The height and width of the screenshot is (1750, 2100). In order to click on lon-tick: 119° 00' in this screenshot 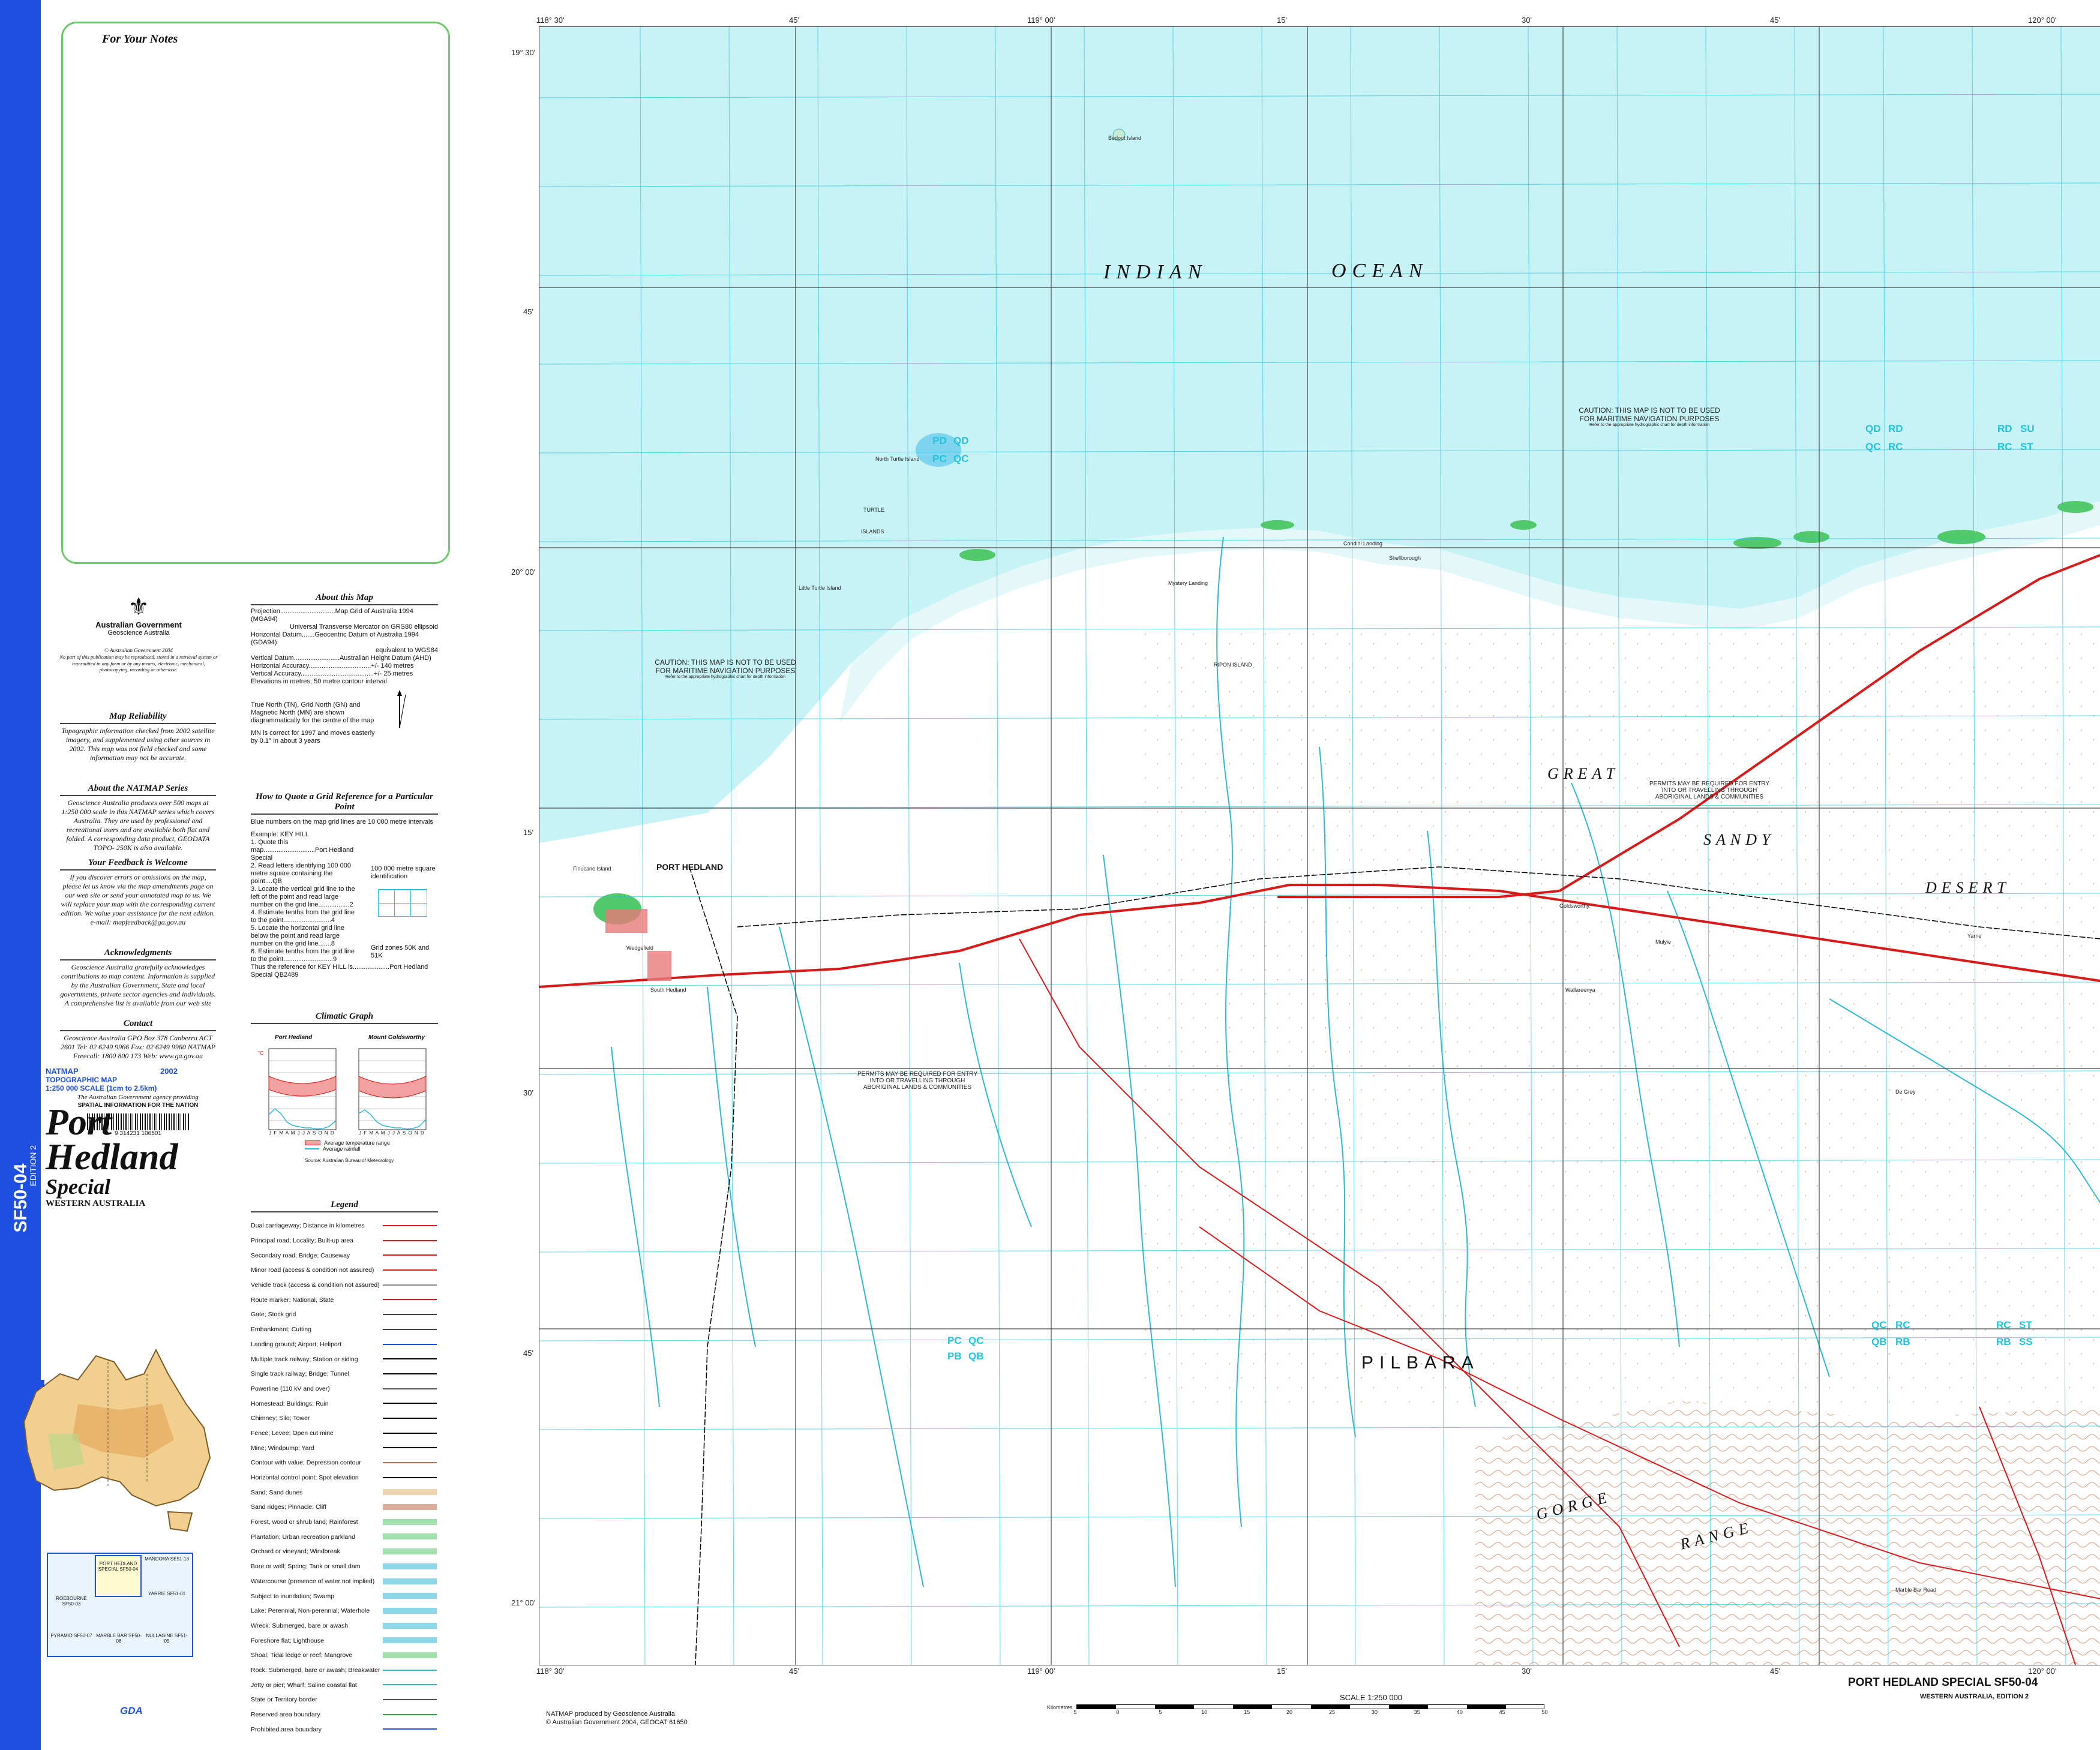, I will do `click(1041, 20)`.